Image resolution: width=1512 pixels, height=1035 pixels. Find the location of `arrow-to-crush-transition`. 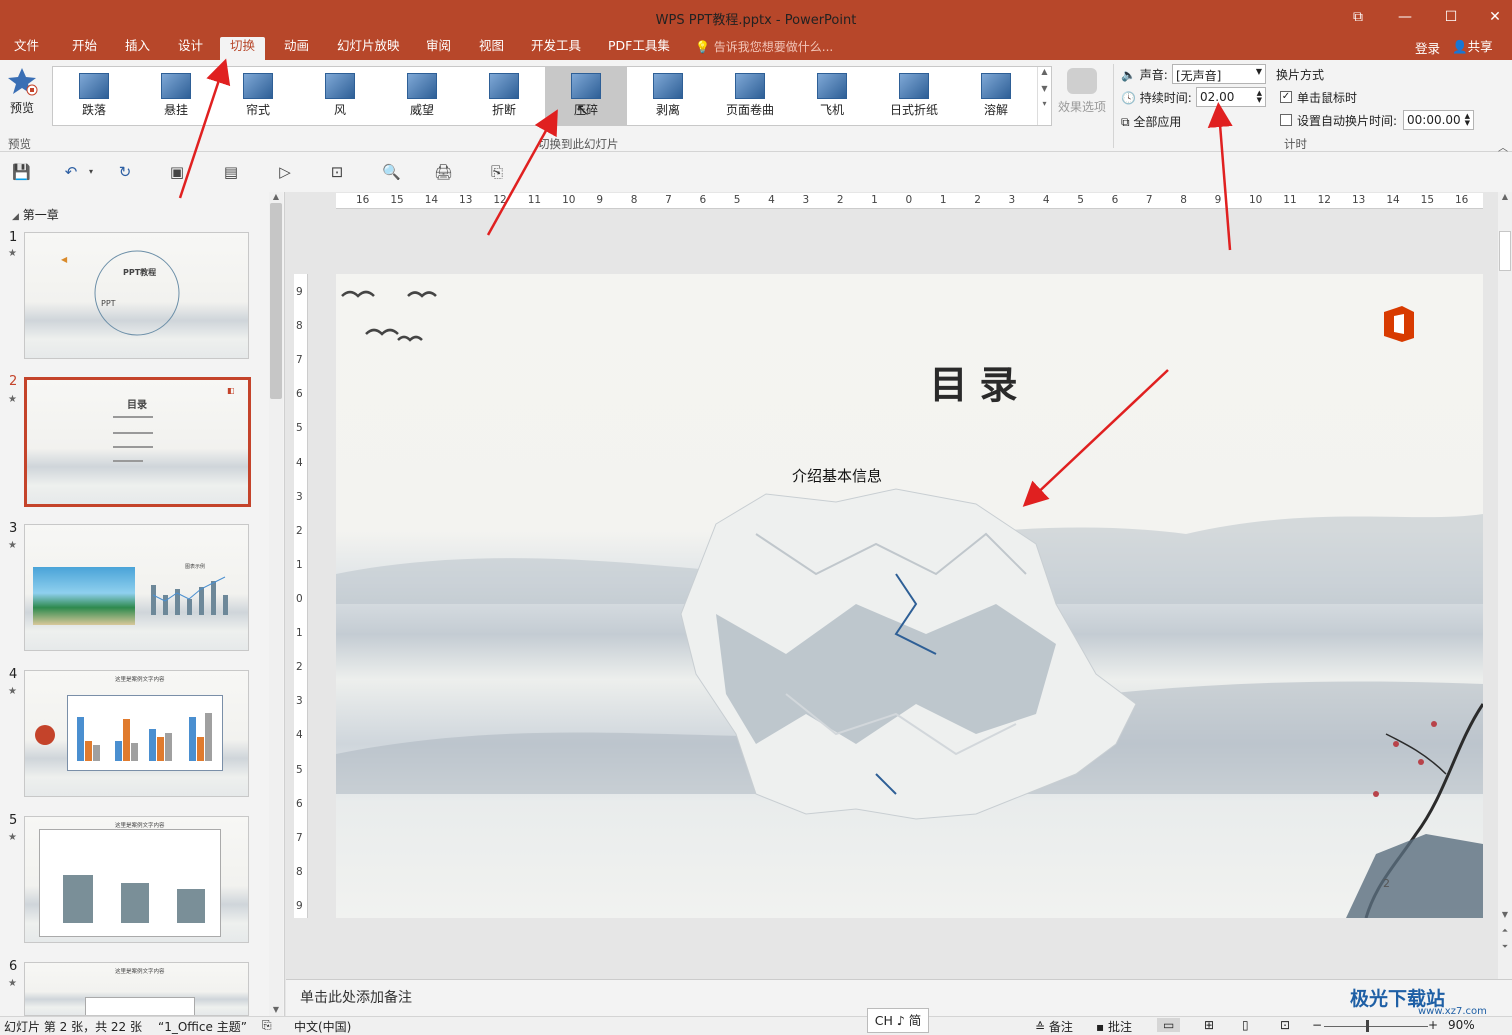

arrow-to-crush-transition is located at coordinates (522, 172).